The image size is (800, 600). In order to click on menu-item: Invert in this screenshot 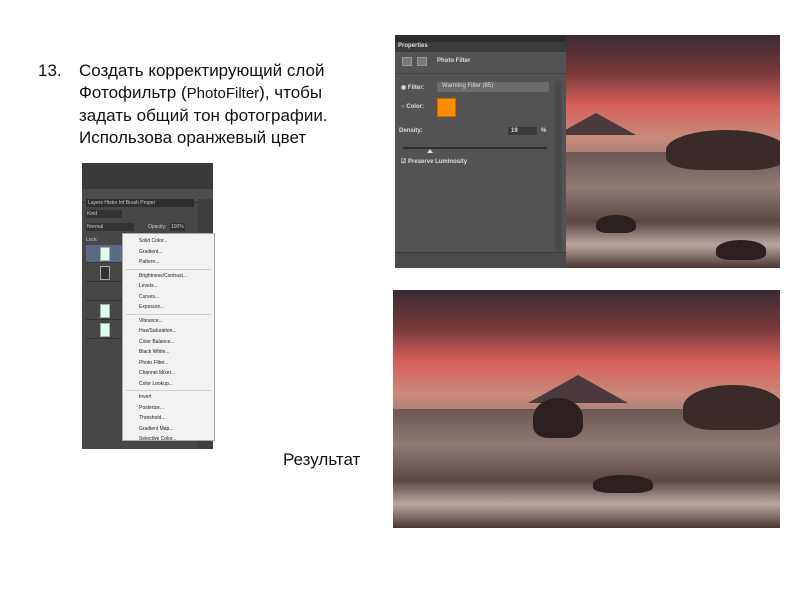, I will do `click(168, 397)`.